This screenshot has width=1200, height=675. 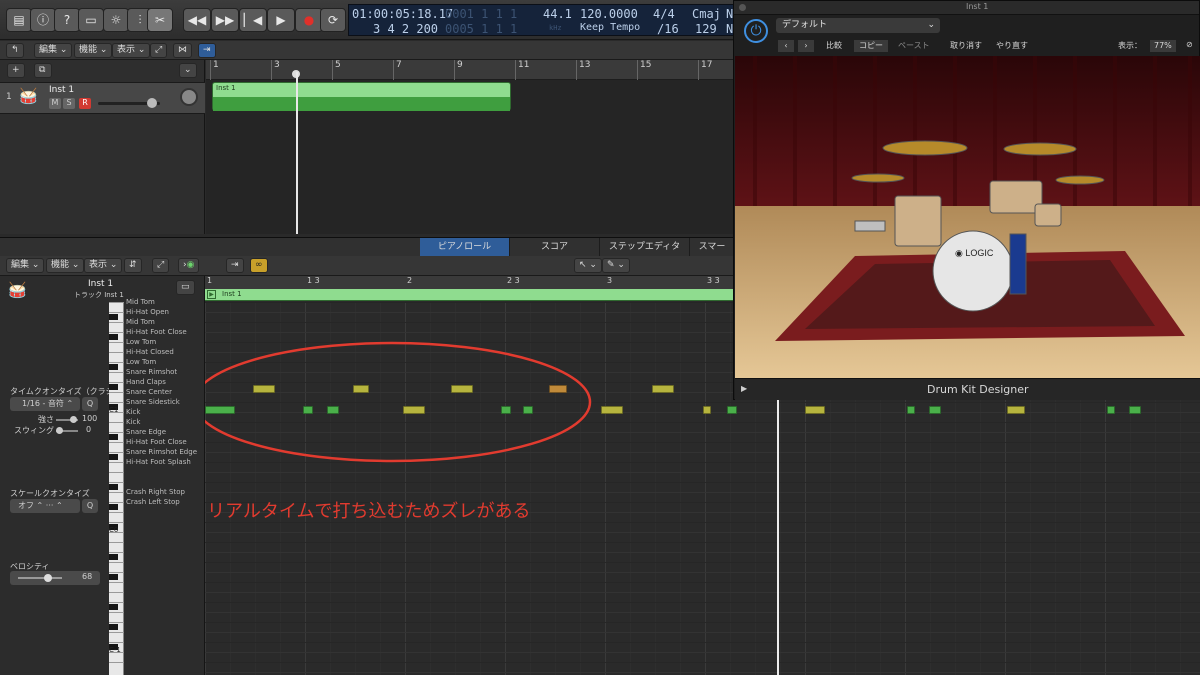 What do you see at coordinates (966, 8) in the screenshot?
I see `plugin-titlebar: Inst 1` at bounding box center [966, 8].